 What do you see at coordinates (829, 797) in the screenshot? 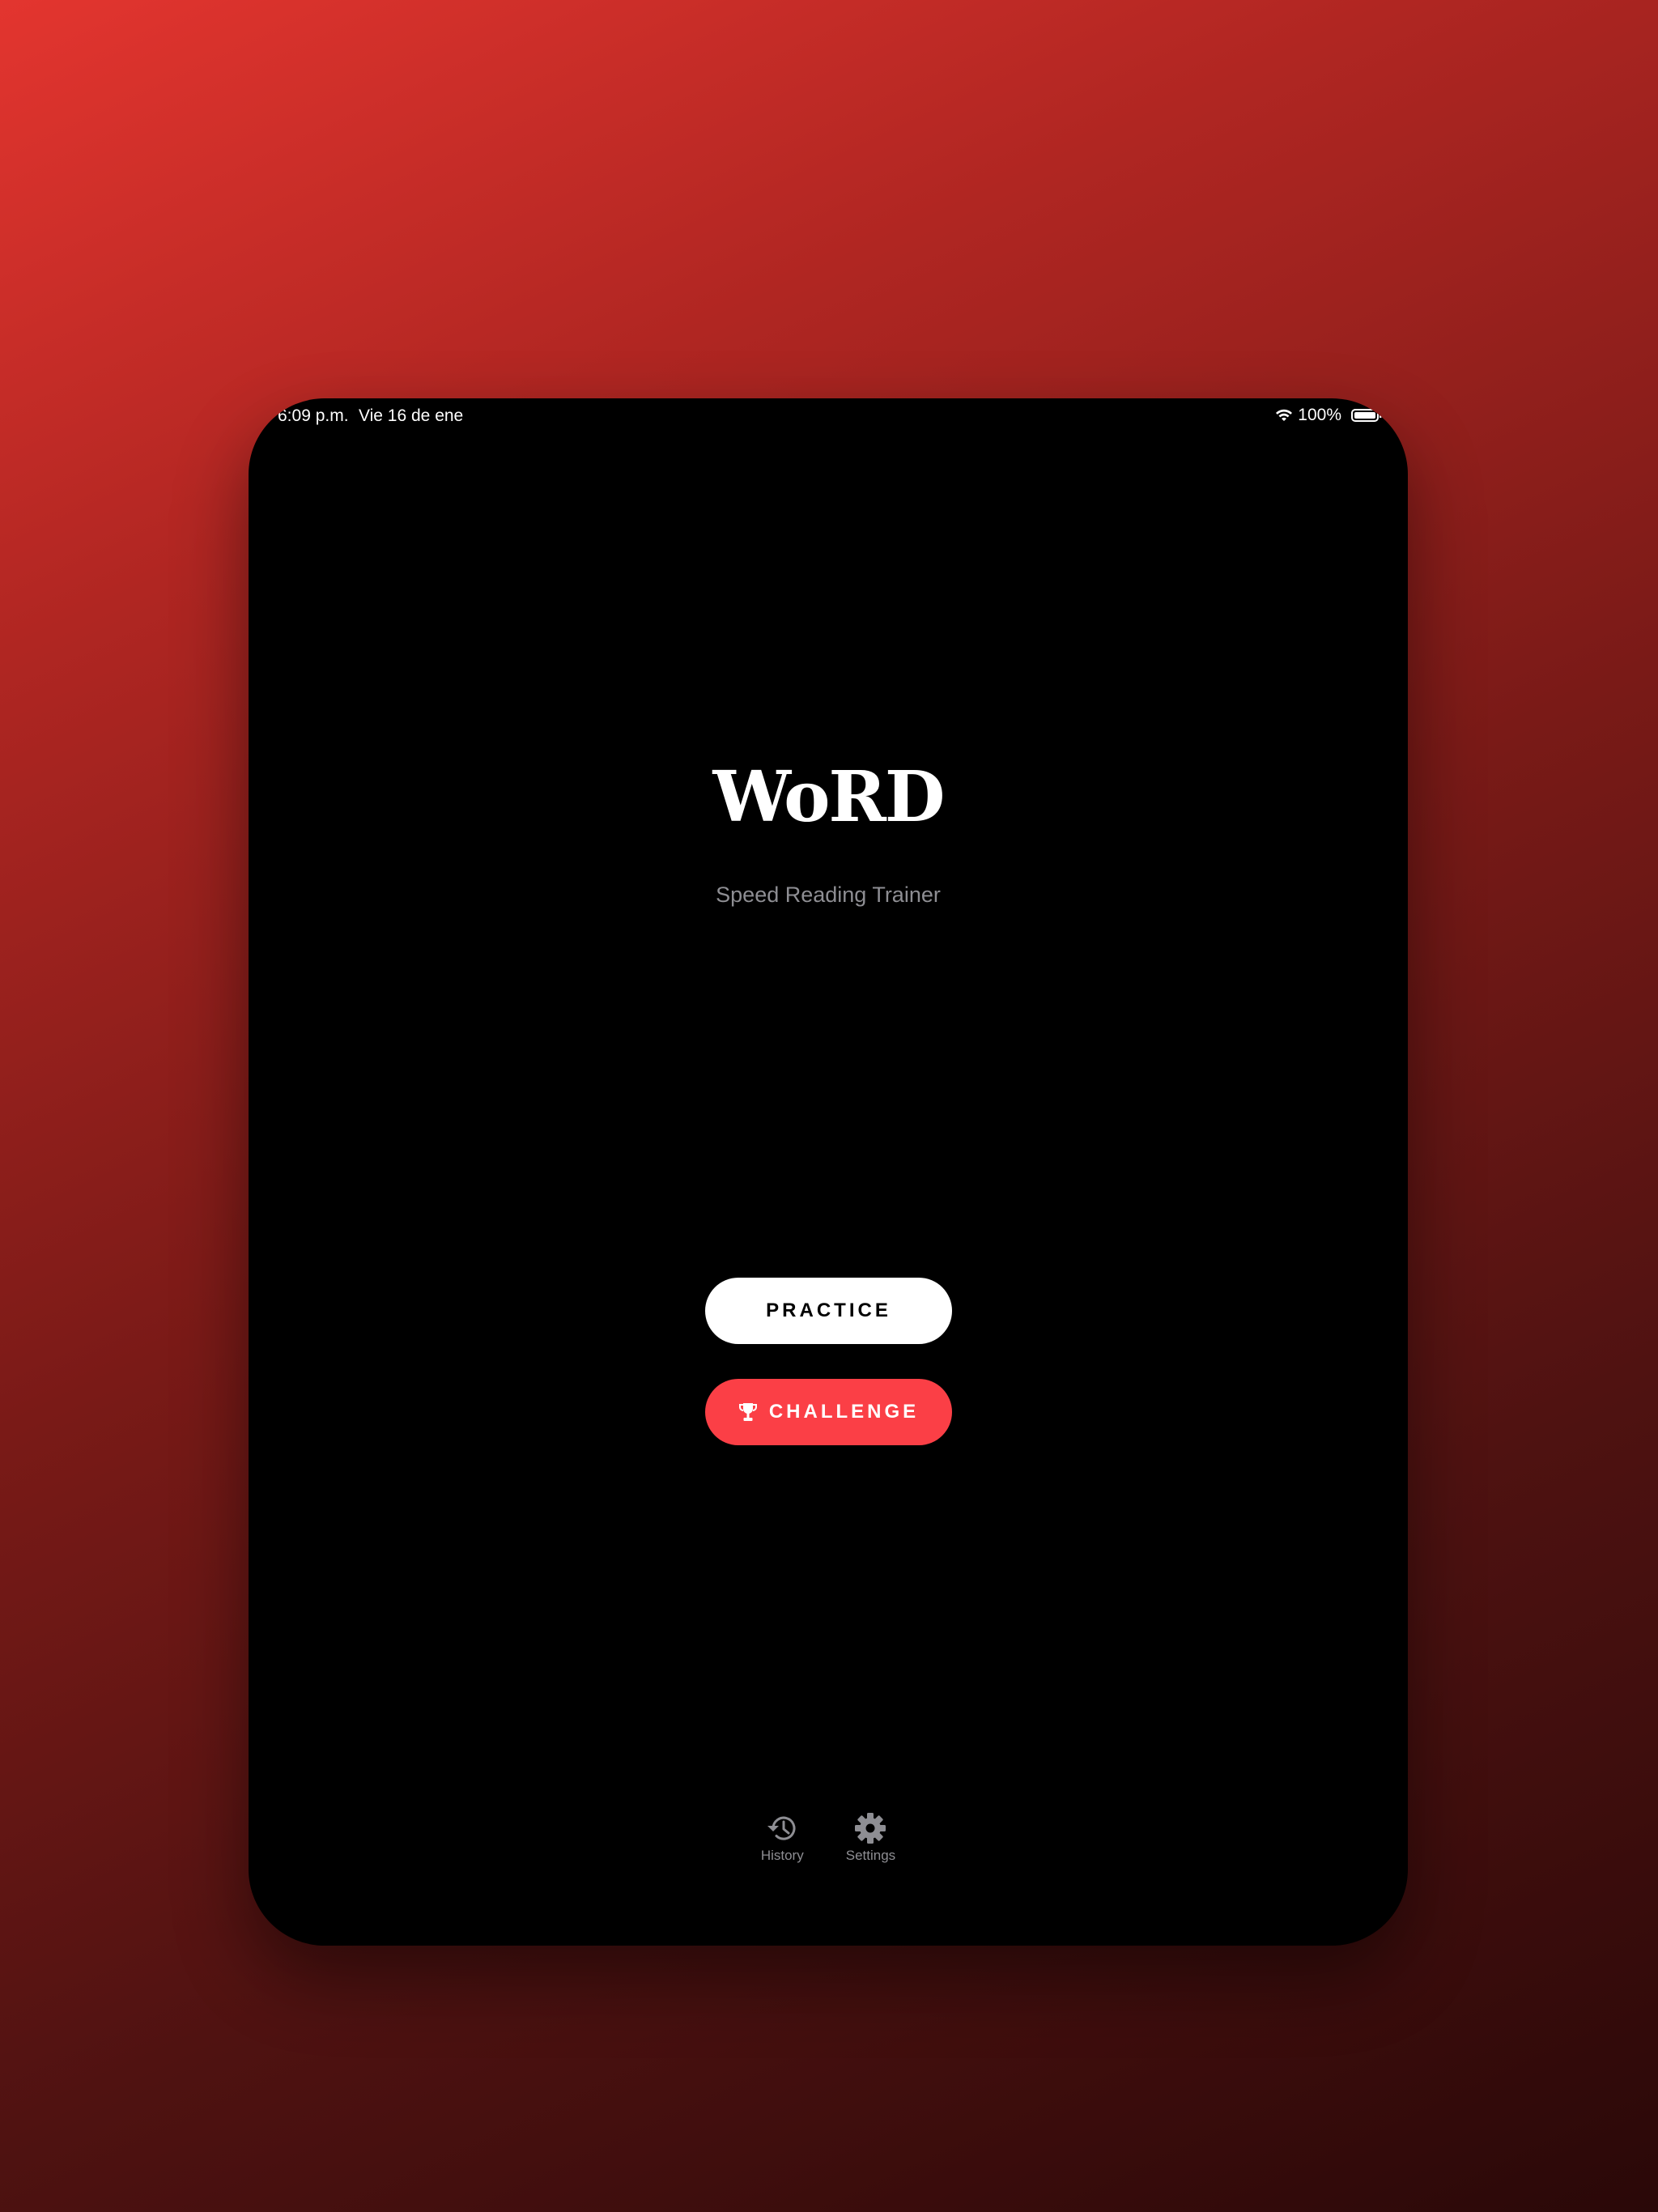
I see `app-title: WoRD` at bounding box center [829, 797].